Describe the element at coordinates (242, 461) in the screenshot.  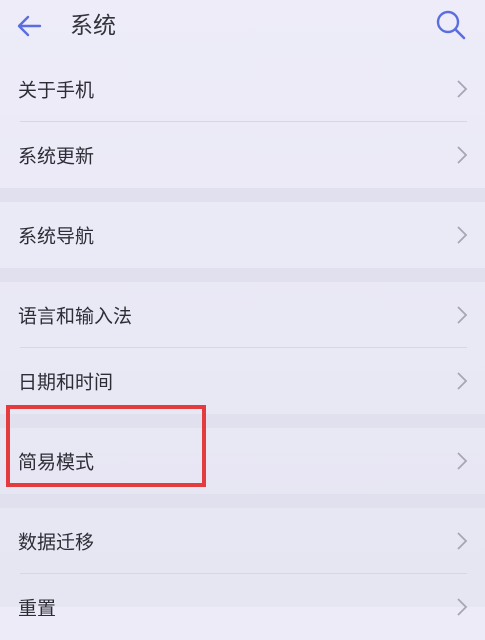
I see `settings-item-simple-mode: 简易模式` at that location.